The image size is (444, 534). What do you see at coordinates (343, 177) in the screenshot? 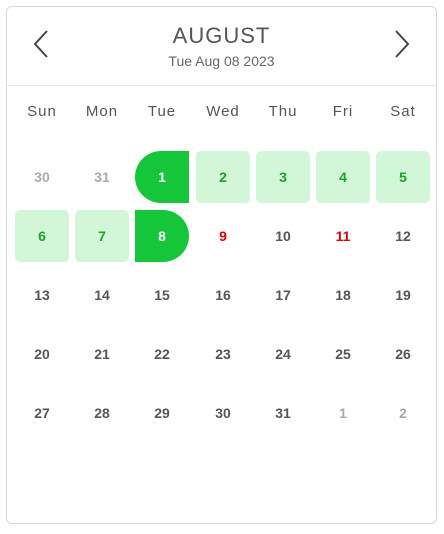
I see `day-cell: 4` at bounding box center [343, 177].